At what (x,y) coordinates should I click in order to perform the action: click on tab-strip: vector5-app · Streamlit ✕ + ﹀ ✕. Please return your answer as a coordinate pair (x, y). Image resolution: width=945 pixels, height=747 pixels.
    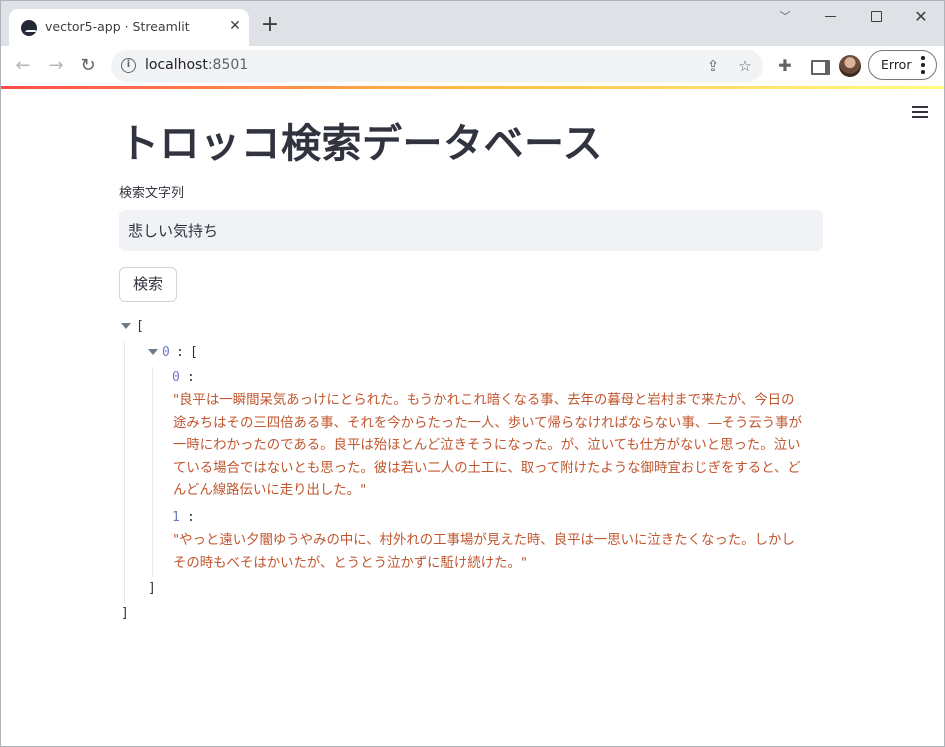
    Looking at the image, I should click on (472, 23).